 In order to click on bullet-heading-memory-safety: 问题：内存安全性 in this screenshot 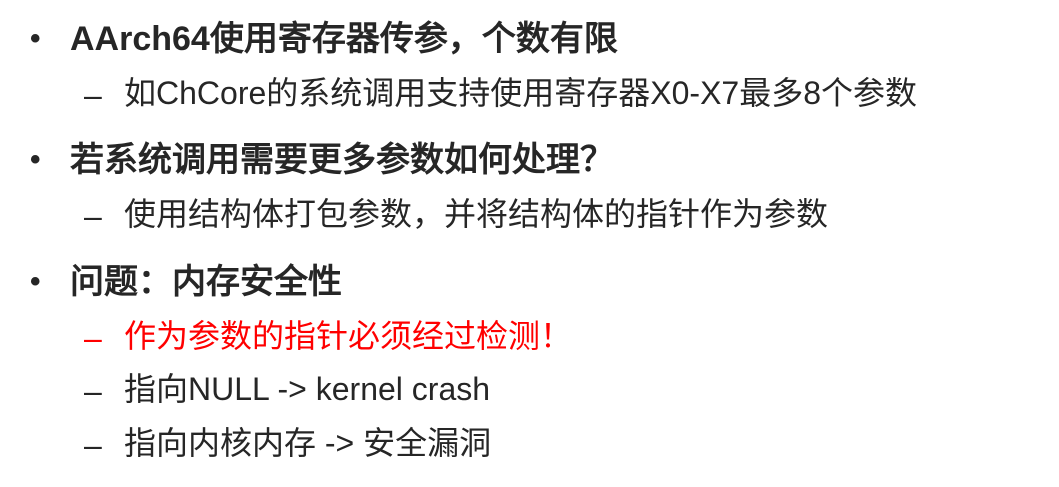, I will do `click(206, 282)`.